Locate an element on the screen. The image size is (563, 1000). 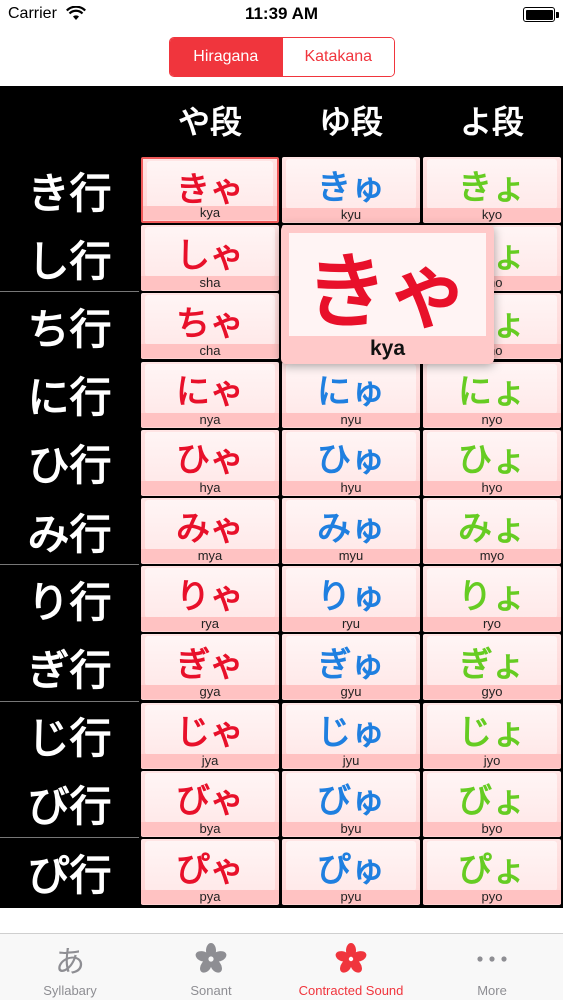
kana-cell: びょ byo is located at coordinates (492, 803).